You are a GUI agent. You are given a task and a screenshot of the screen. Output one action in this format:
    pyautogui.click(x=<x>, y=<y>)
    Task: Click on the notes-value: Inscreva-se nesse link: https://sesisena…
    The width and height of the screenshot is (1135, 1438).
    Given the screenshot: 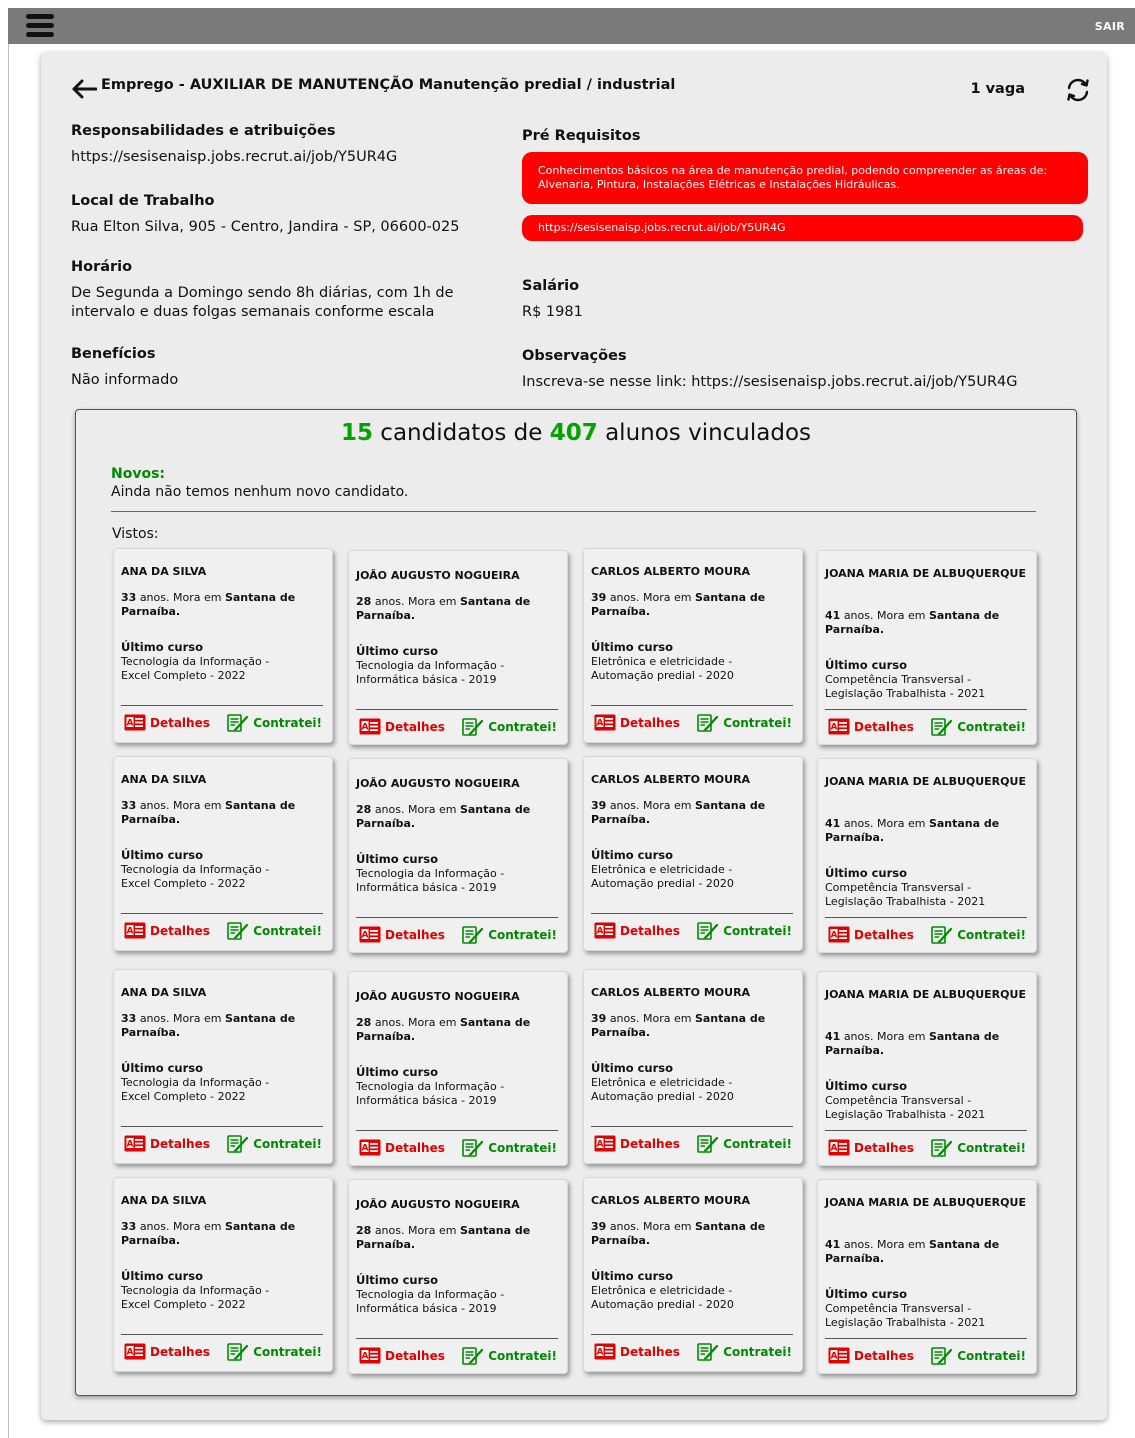 What is the action you would take?
    pyautogui.click(x=770, y=382)
    